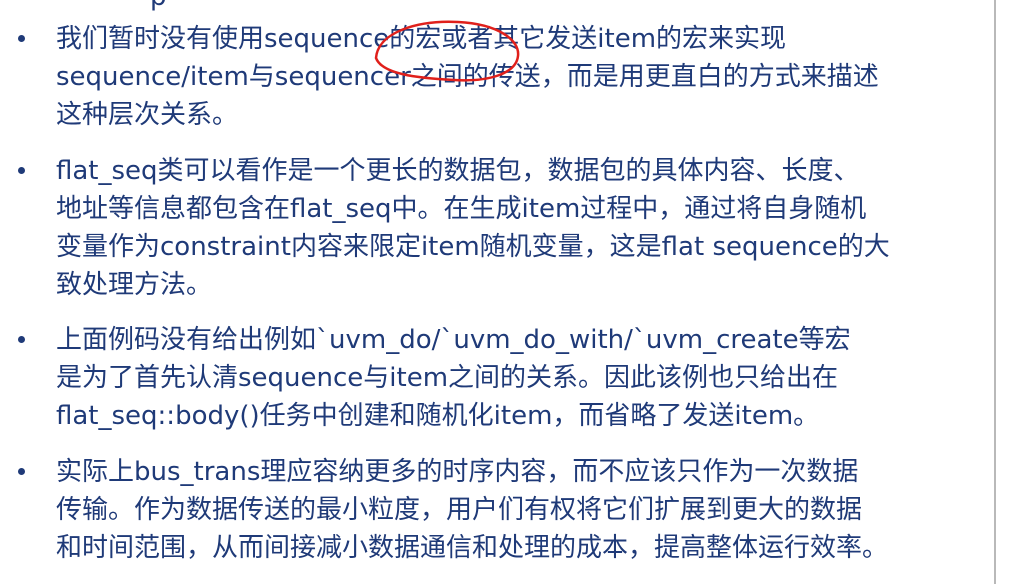  I want to click on bullet-line: 我们暂时没有使用sequence的宏或者其它发送item的宏来实现, so click(421, 39).